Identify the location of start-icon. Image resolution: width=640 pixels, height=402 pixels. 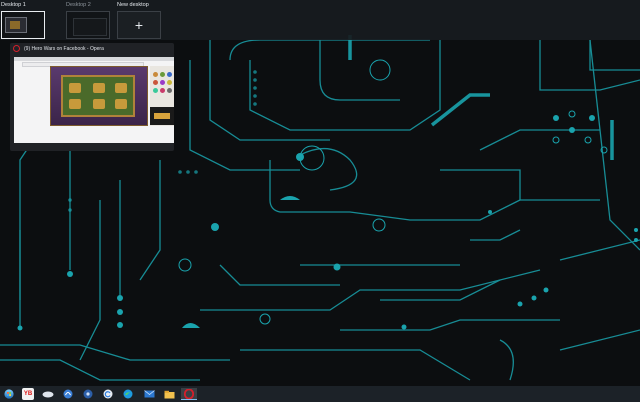
(9, 394).